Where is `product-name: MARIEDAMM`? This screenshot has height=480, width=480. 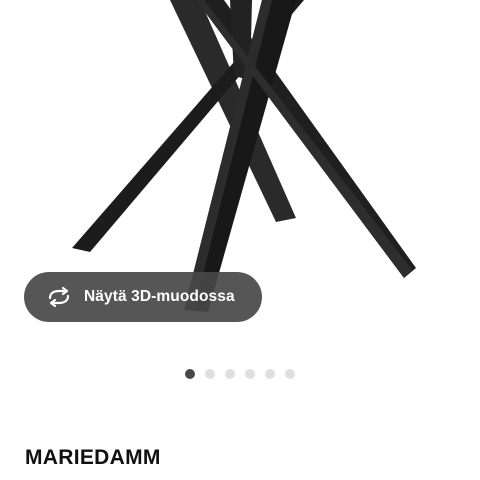
product-name: MARIEDAMM is located at coordinates (93, 457).